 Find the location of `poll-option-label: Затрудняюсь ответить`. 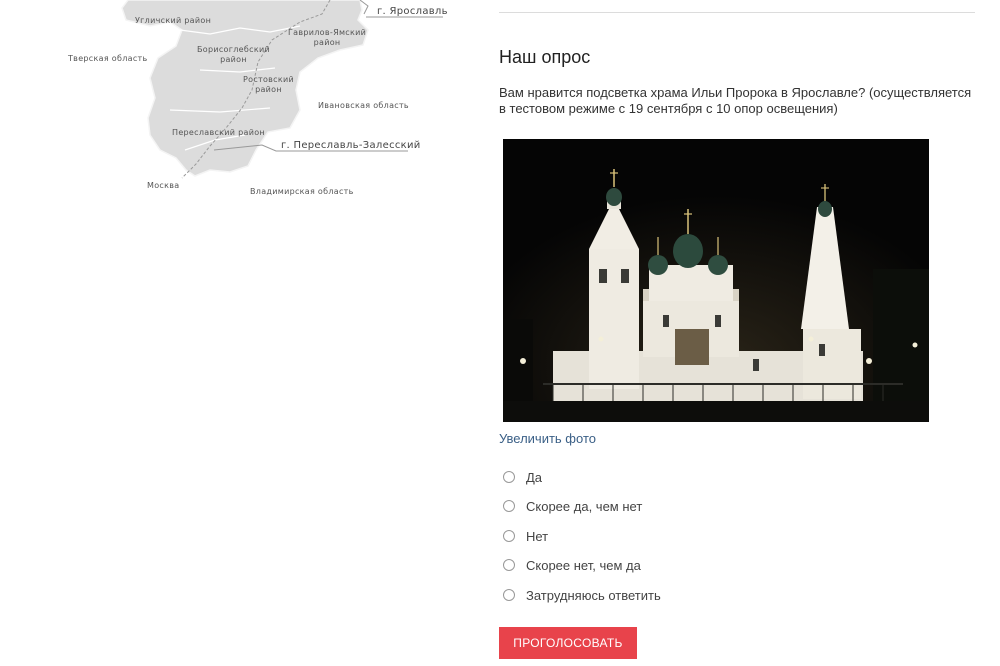

poll-option-label: Затрудняюсь ответить is located at coordinates (593, 595).